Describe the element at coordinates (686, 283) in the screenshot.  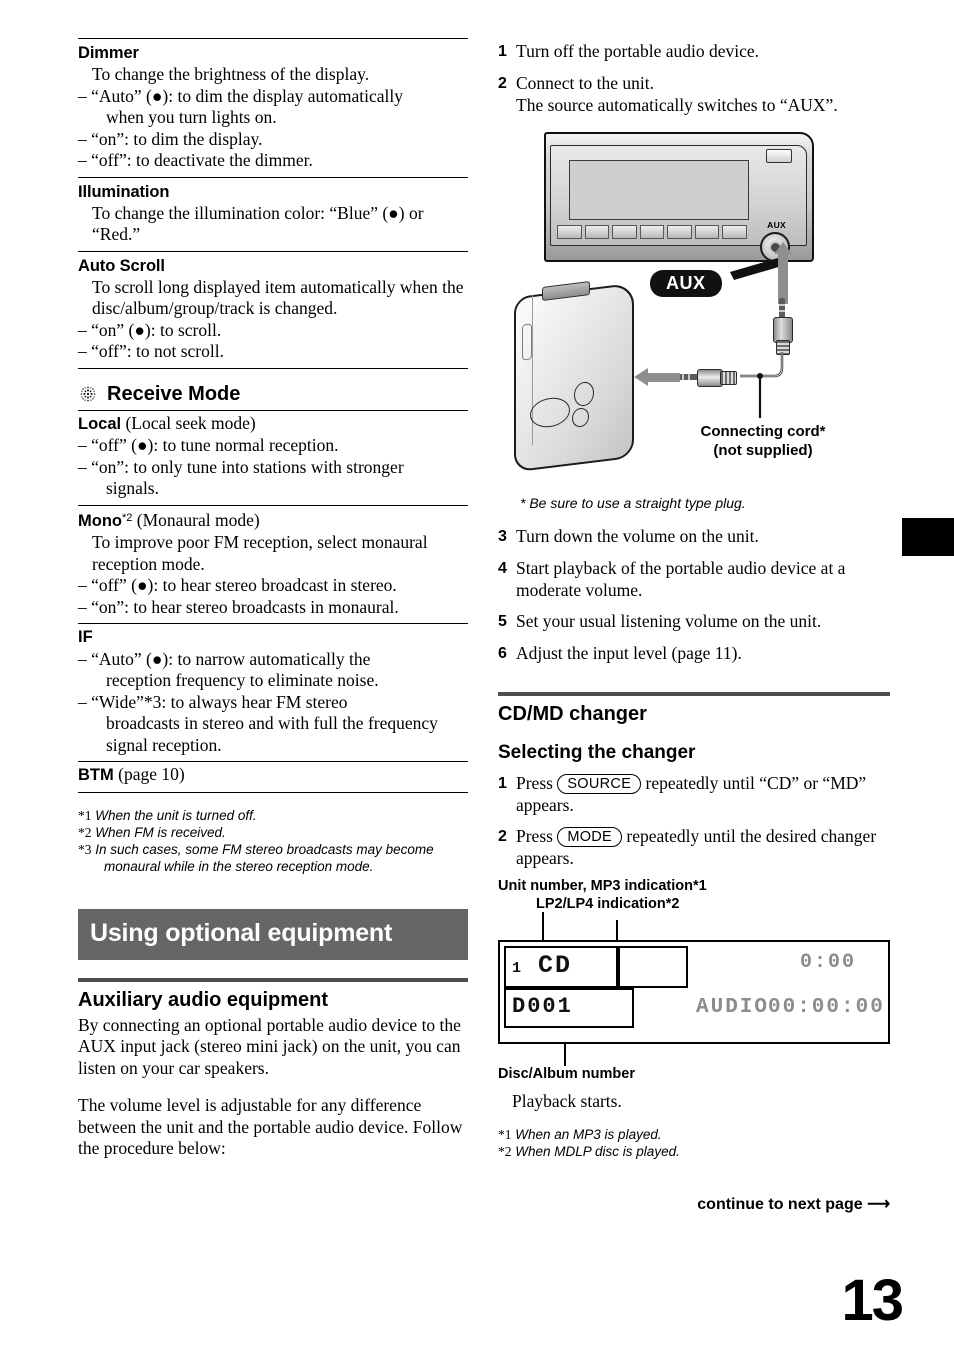
I see `aux-callout-badge: AUX` at that location.